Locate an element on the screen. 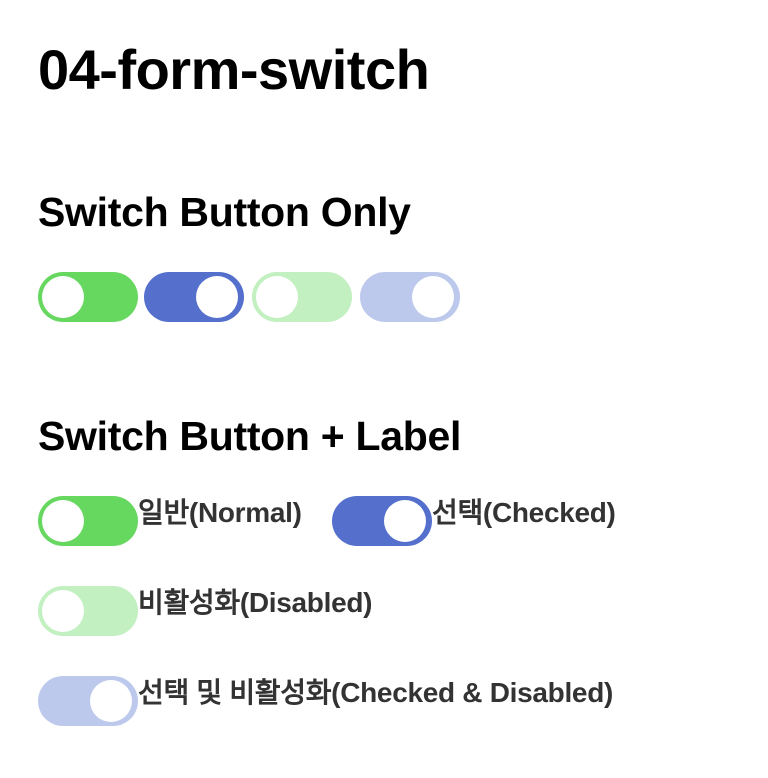 The width and height of the screenshot is (768, 778). switch-label-disabled: 비활성화(Disabled) is located at coordinates (255, 602).